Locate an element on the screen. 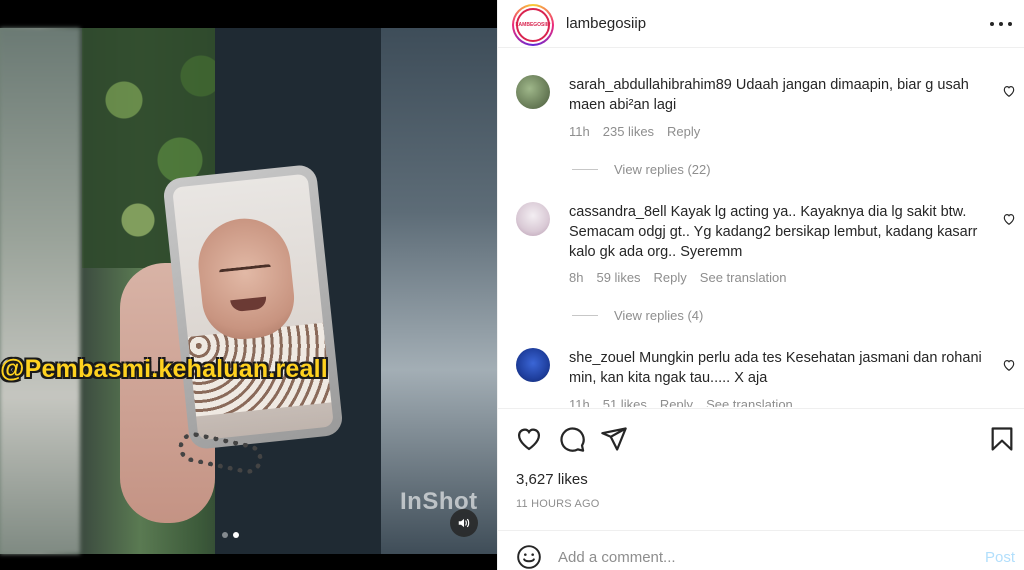 The image size is (1024, 570). carousel-dots is located at coordinates (230, 535).